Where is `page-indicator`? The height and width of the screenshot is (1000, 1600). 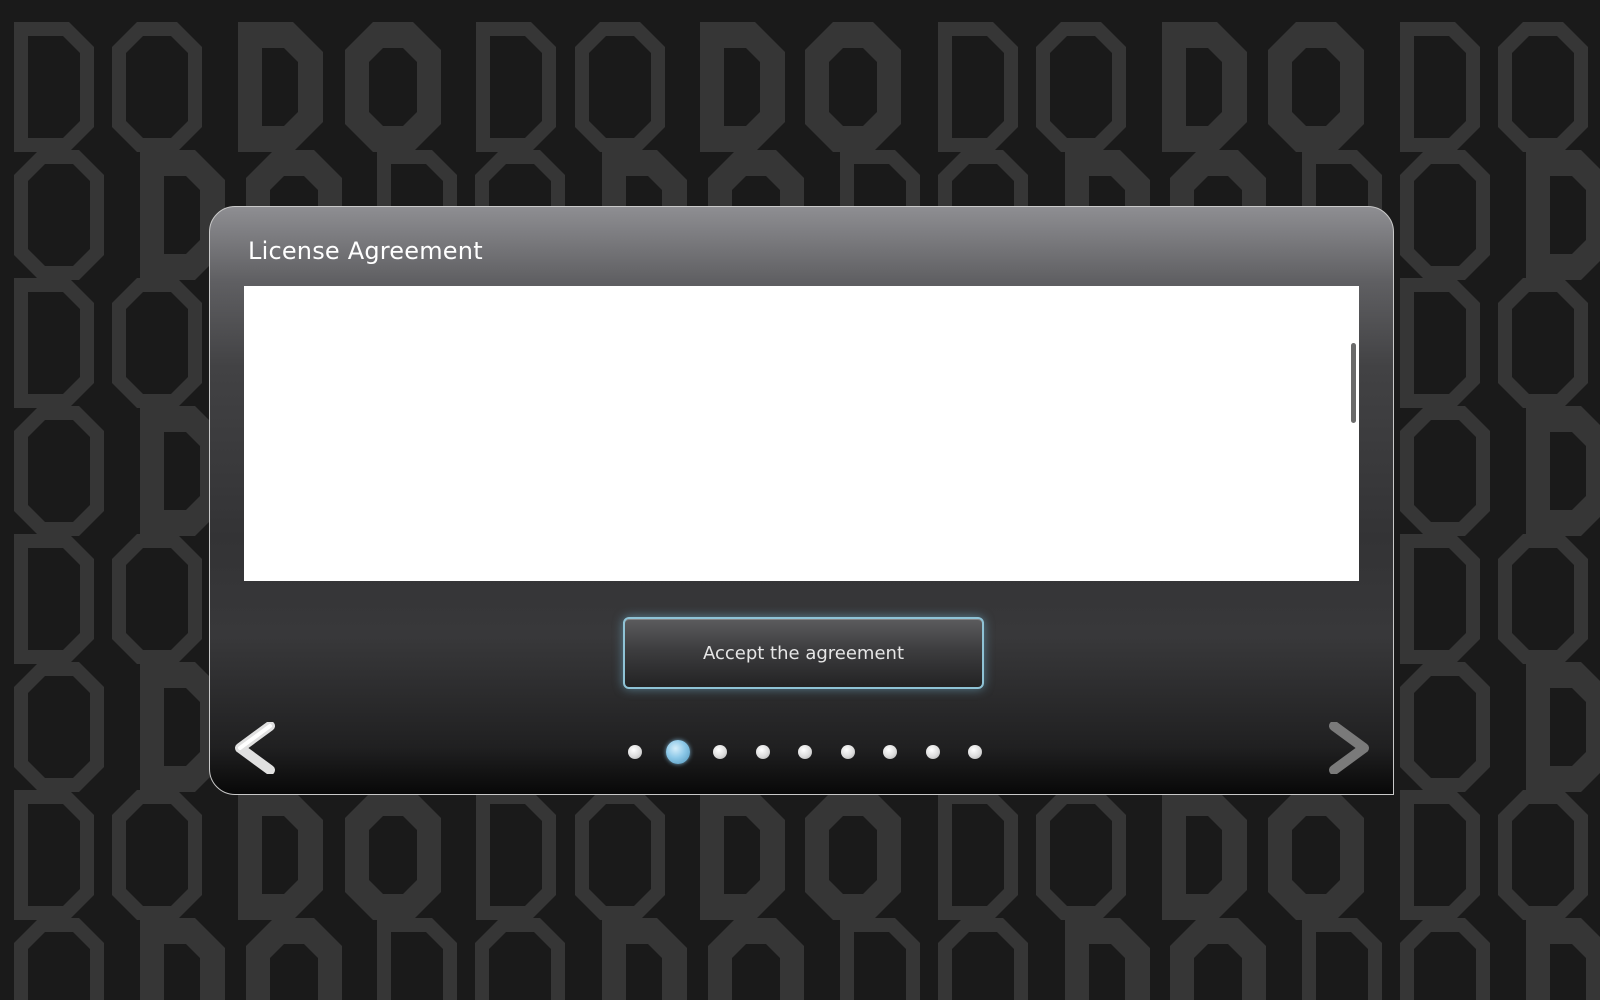 page-indicator is located at coordinates (801, 752).